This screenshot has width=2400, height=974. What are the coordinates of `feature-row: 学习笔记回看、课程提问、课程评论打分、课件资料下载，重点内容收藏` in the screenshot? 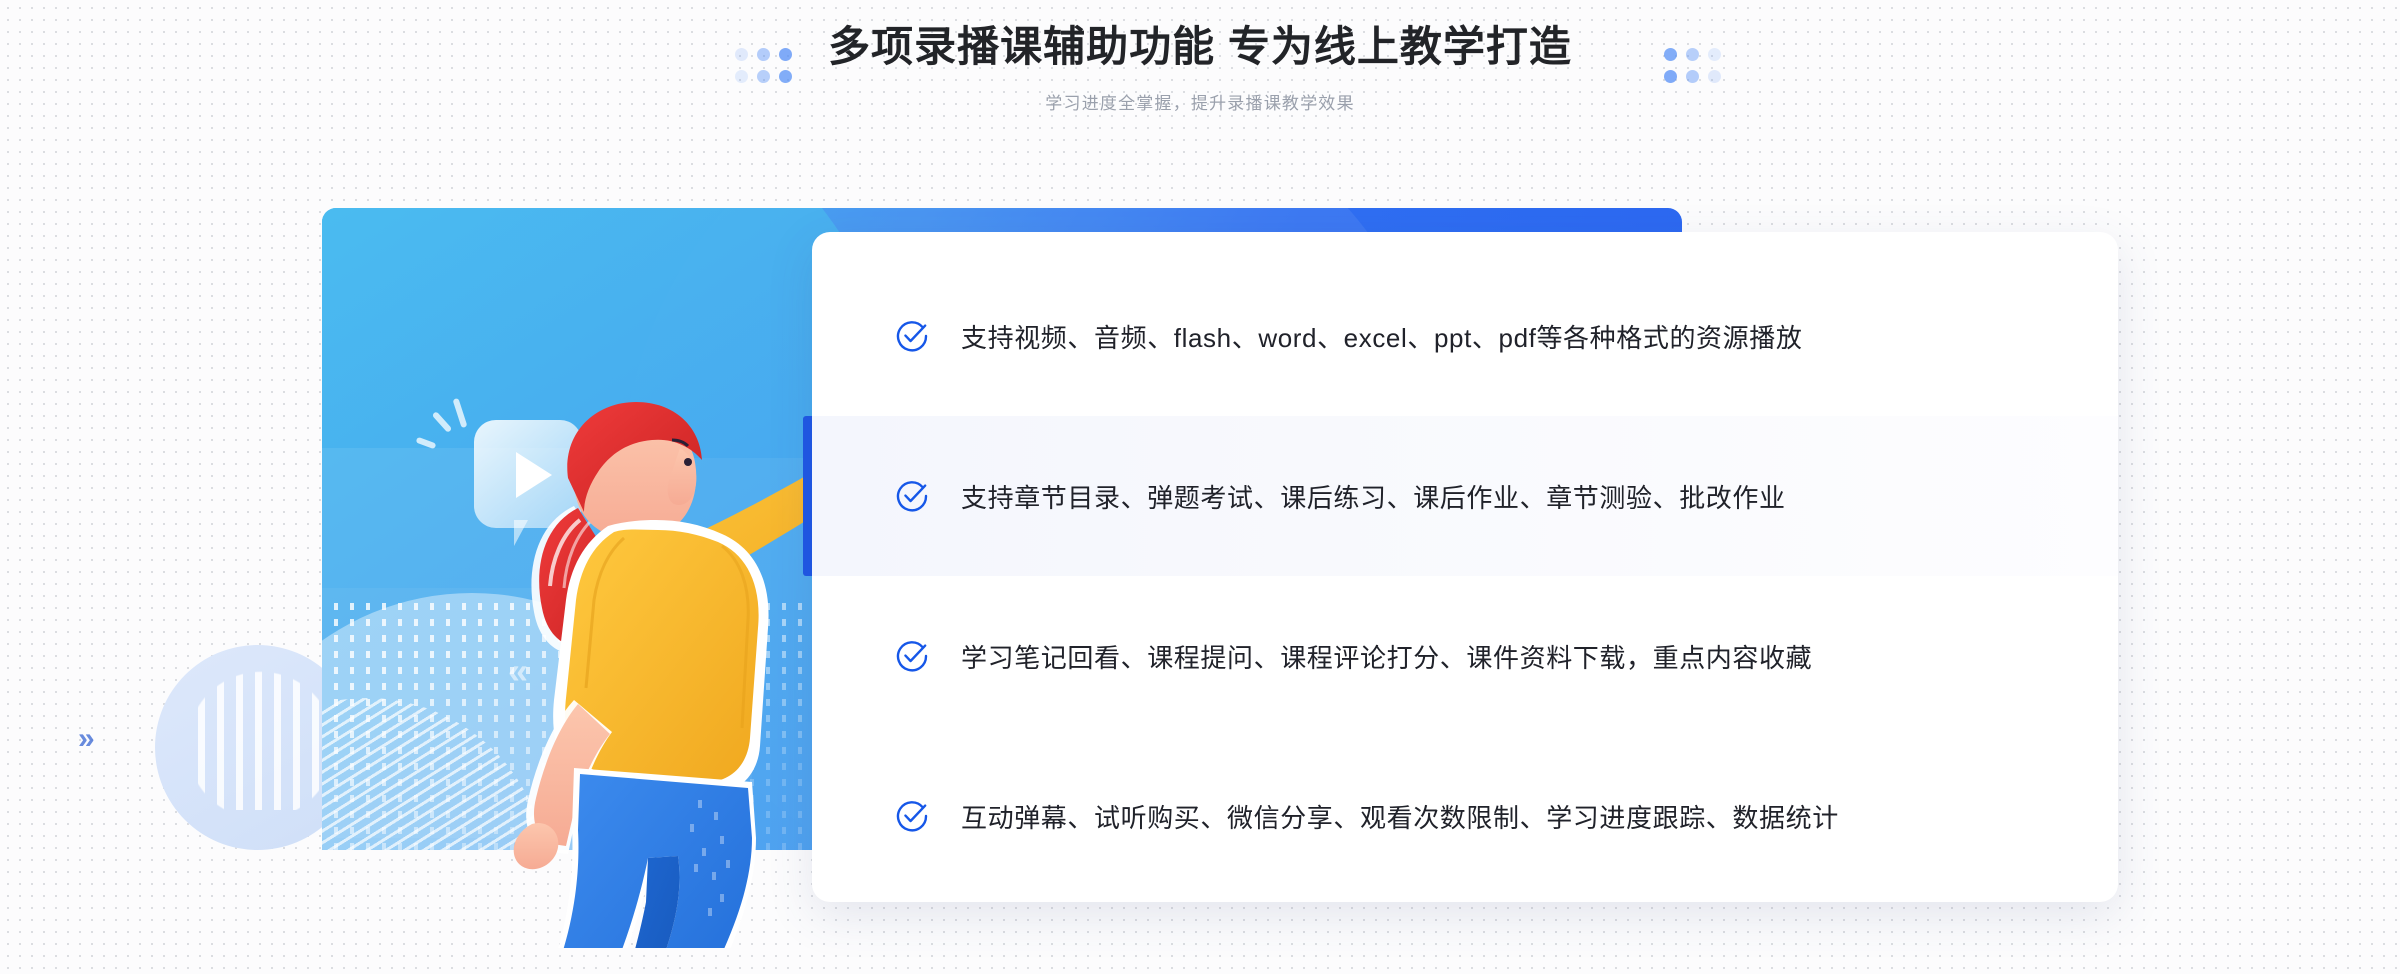 It's located at (1465, 656).